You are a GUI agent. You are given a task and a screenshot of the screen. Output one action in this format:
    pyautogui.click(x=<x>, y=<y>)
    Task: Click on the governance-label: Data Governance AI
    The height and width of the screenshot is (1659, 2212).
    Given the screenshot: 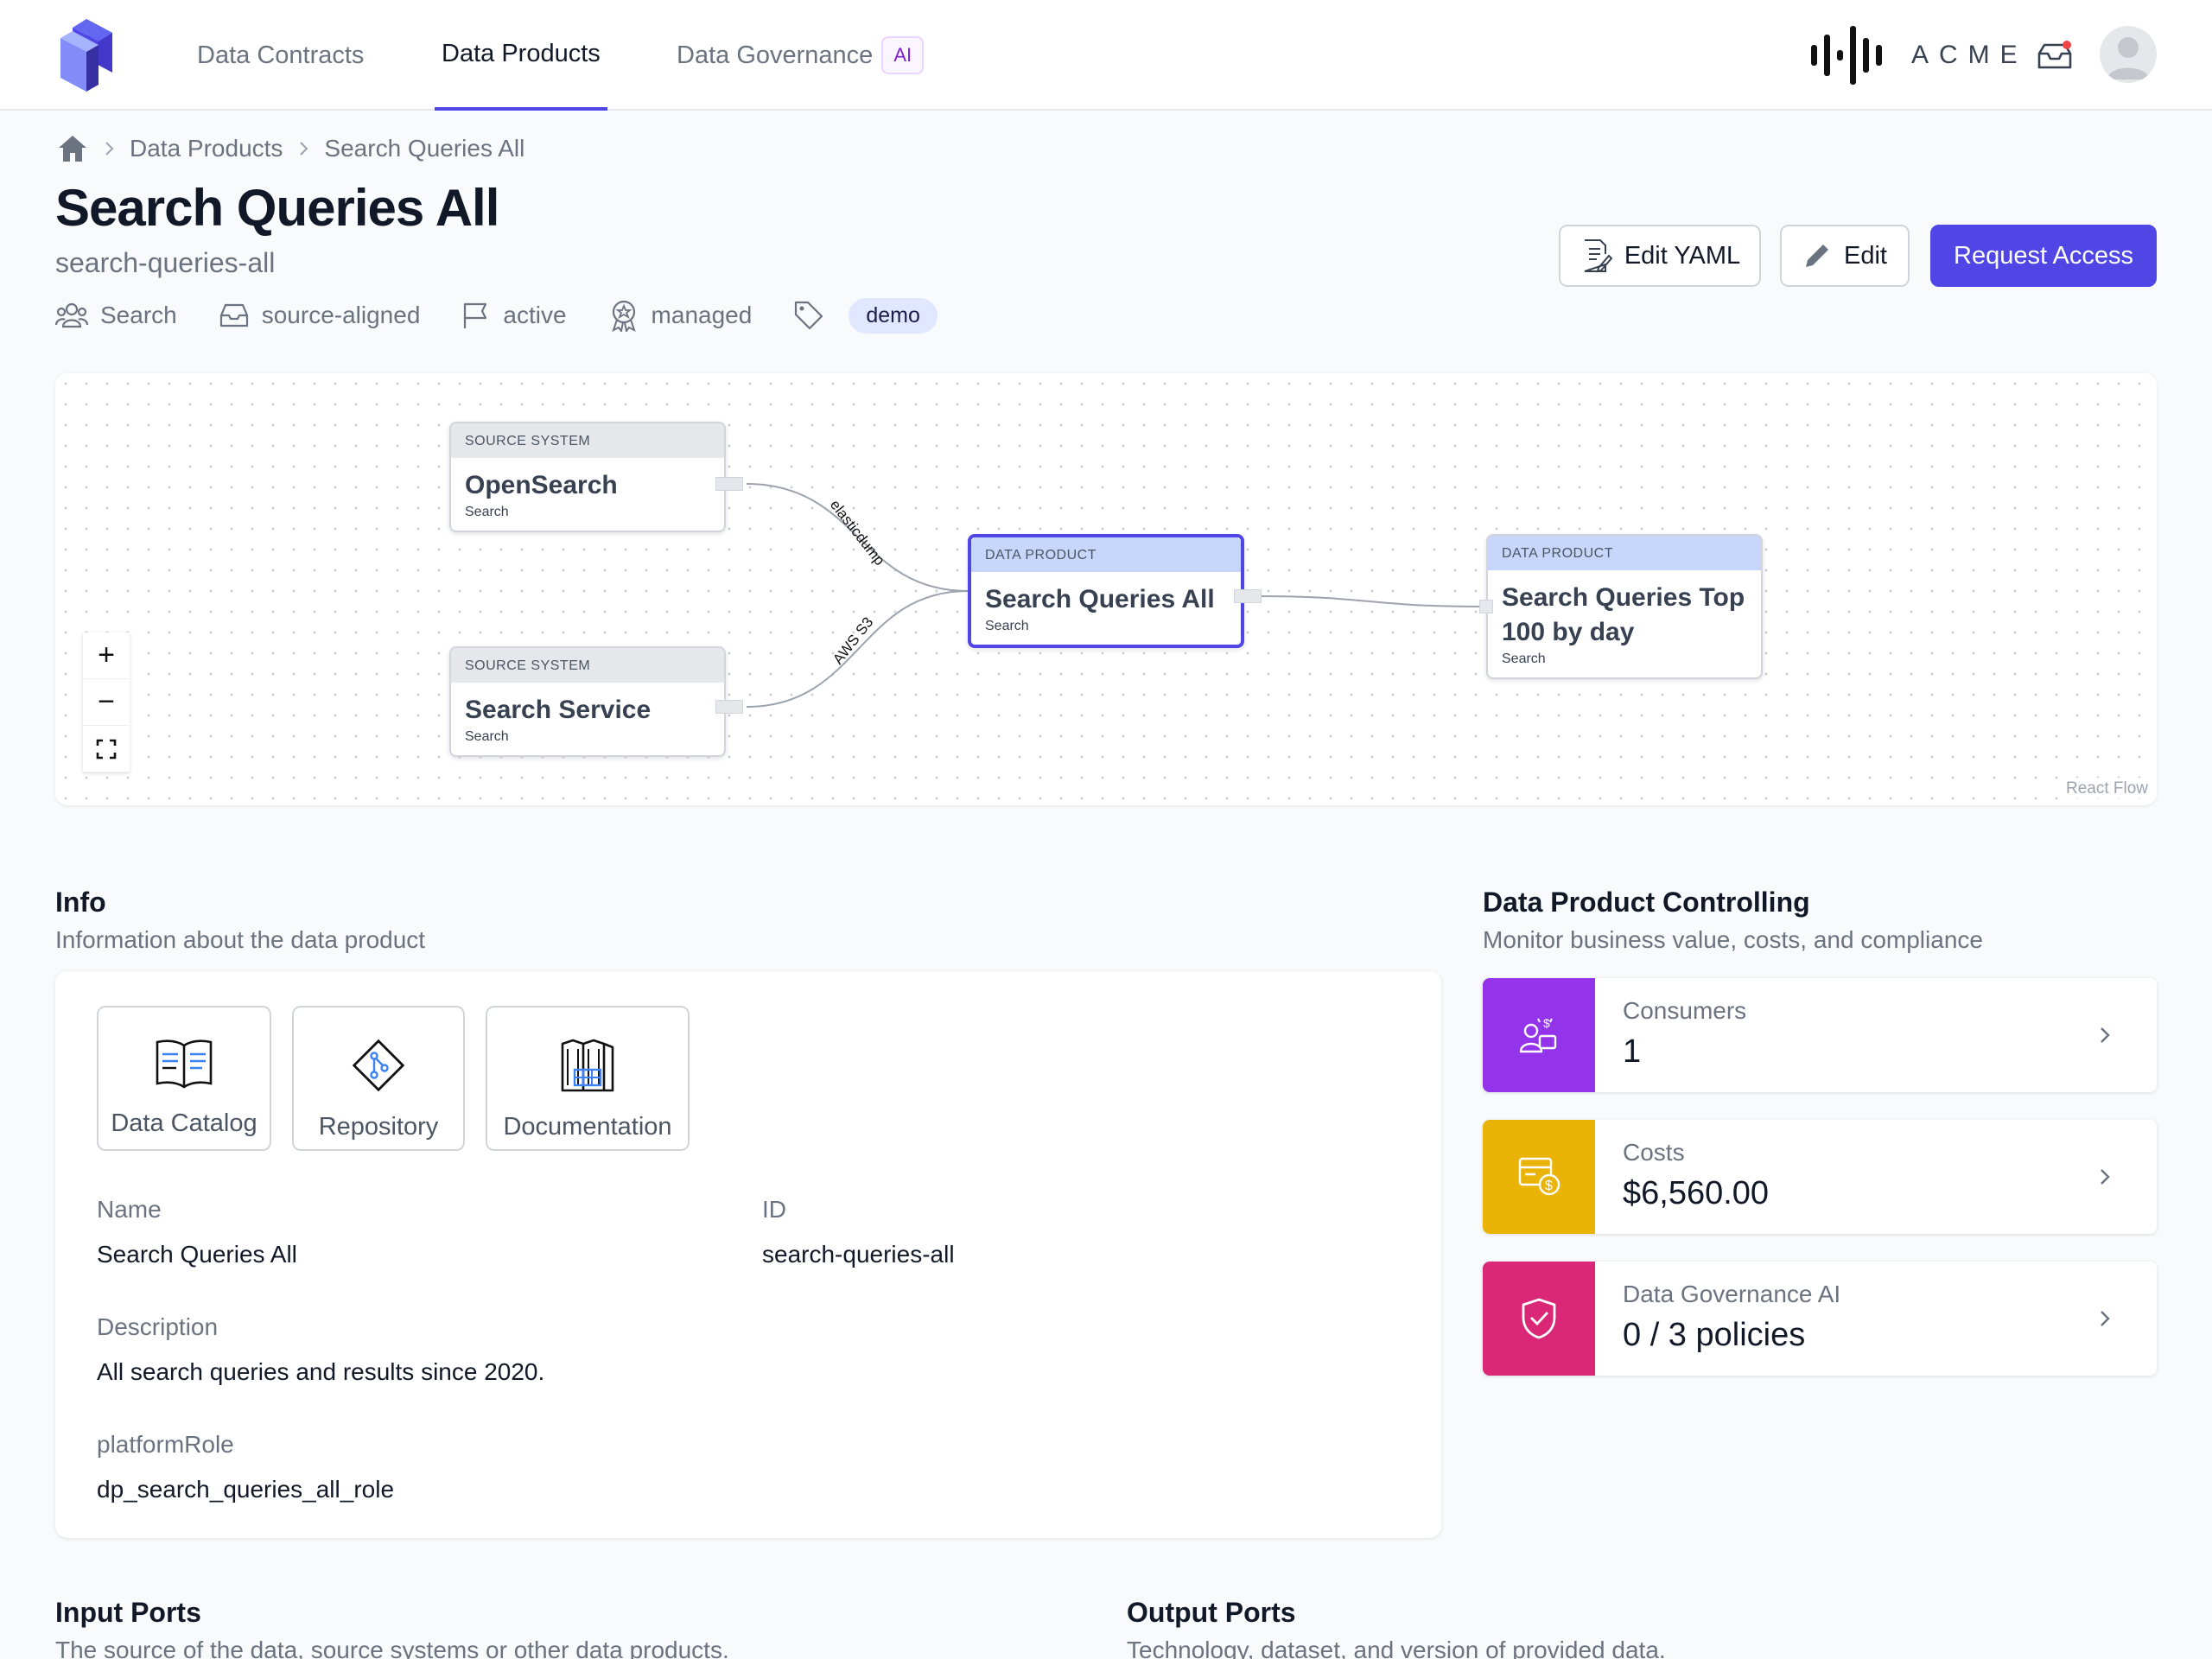 What is the action you would take?
    pyautogui.click(x=1732, y=1294)
    